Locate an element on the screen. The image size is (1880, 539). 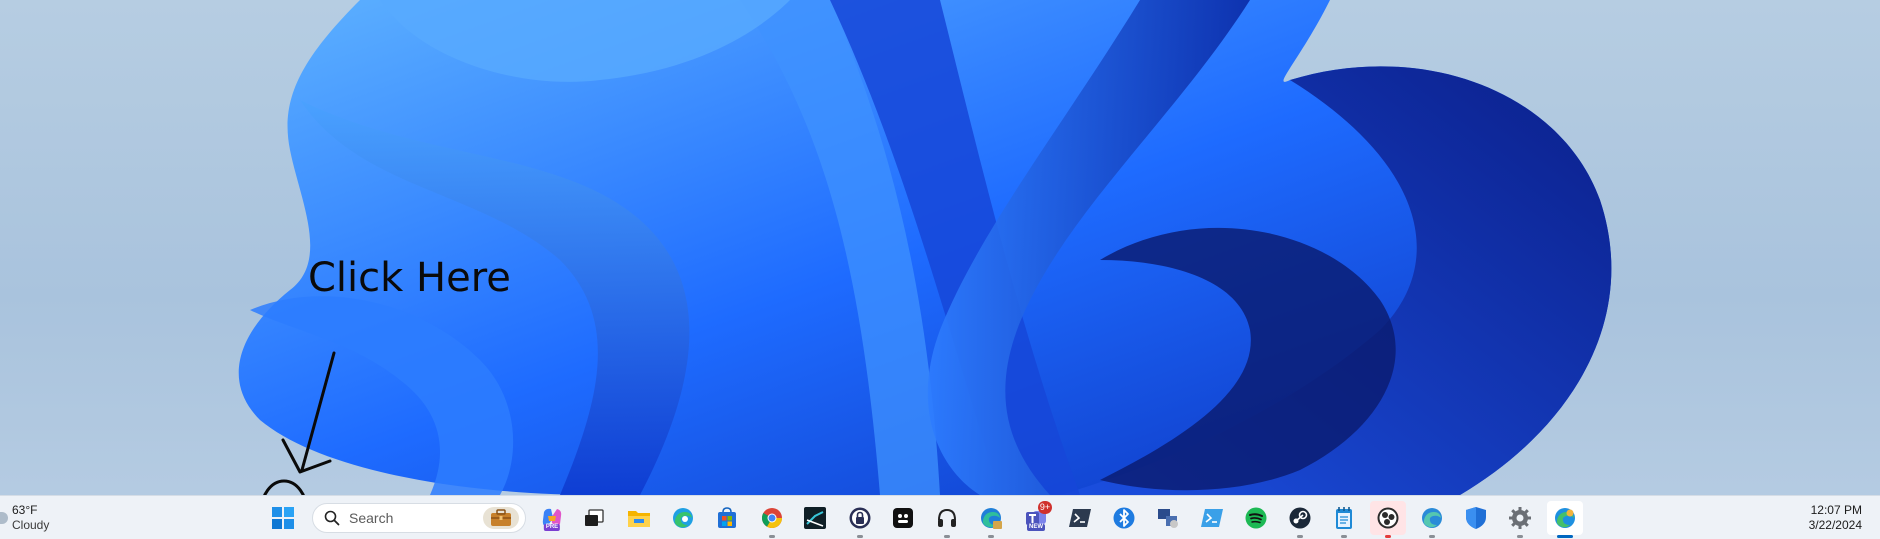
chrome-icon is located at coordinates (771, 518).